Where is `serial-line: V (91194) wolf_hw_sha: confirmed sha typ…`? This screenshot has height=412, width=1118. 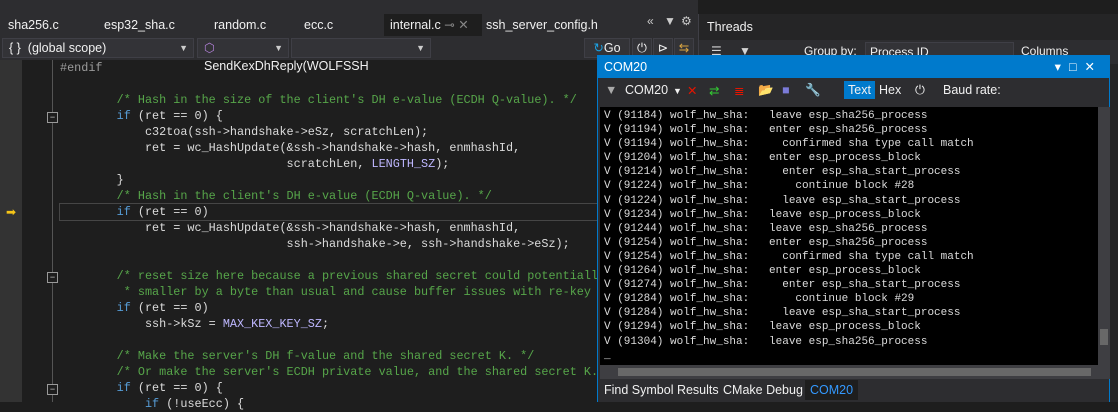
serial-line: V (91194) wolf_hw_sha: confirmed sha typ… is located at coordinates (789, 144).